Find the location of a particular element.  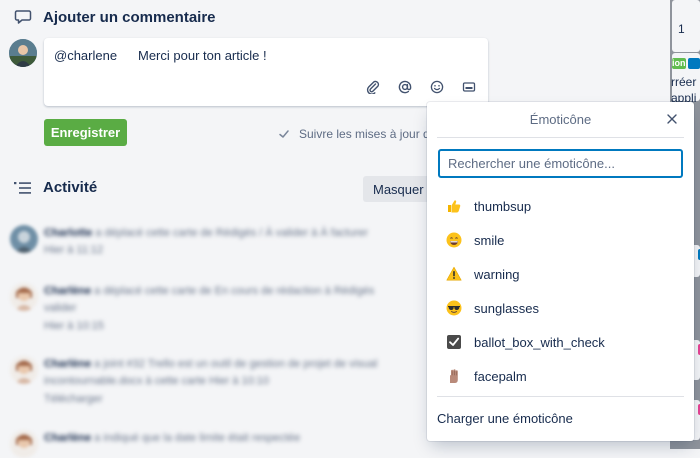

activity-section-title: Activité is located at coordinates (70, 187).